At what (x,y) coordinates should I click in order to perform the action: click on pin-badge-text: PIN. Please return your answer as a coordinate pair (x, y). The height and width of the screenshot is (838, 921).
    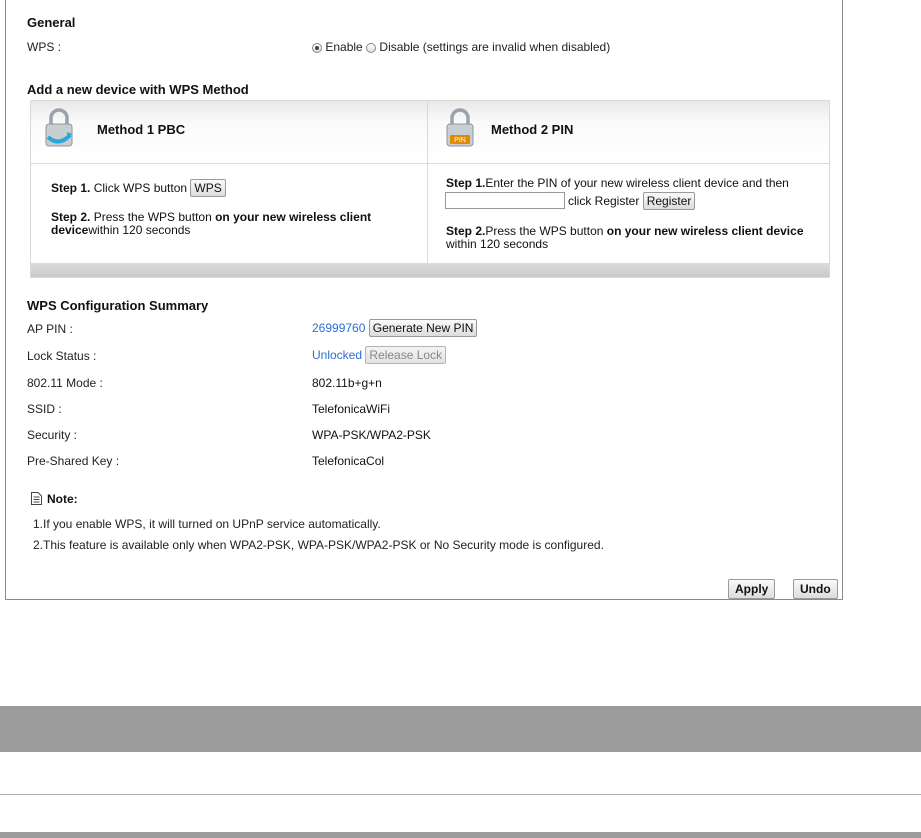
    Looking at the image, I should click on (460, 140).